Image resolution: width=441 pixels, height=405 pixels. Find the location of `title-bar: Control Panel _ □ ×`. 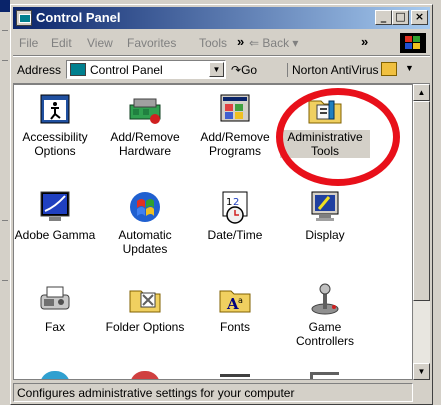

title-bar: Control Panel _ □ × is located at coordinates (221, 18).